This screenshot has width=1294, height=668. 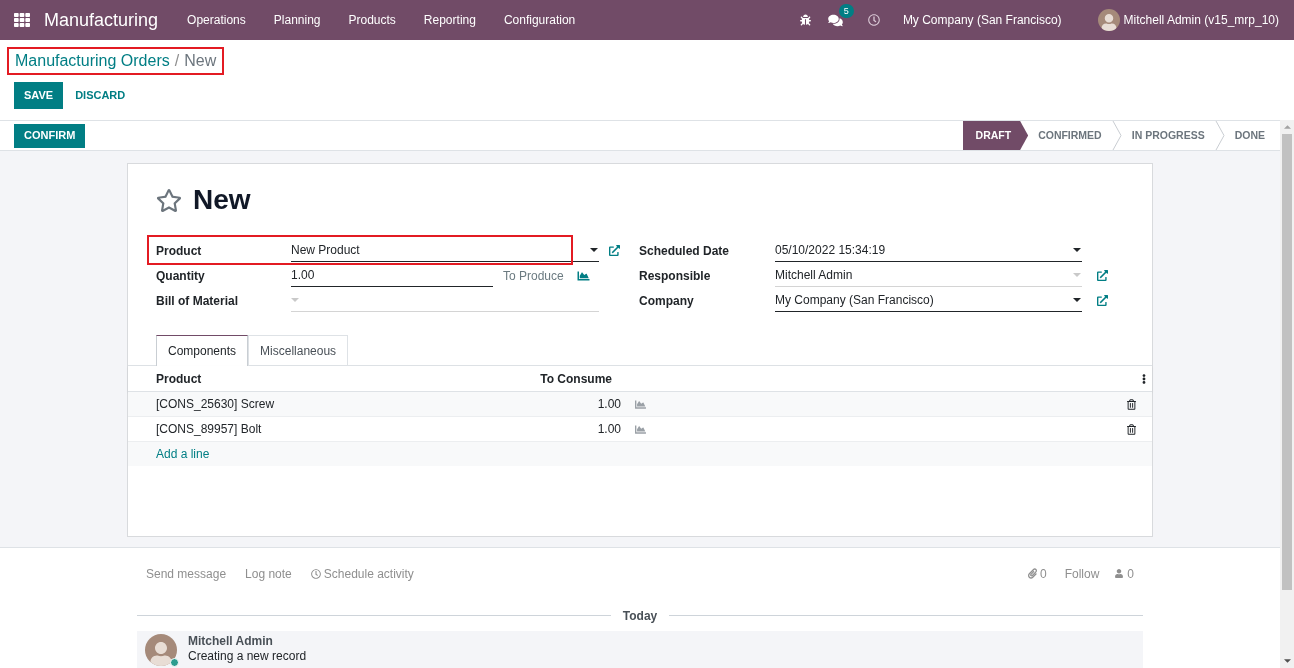 What do you see at coordinates (1287, 661) in the screenshot?
I see `scroll-down-icon` at bounding box center [1287, 661].